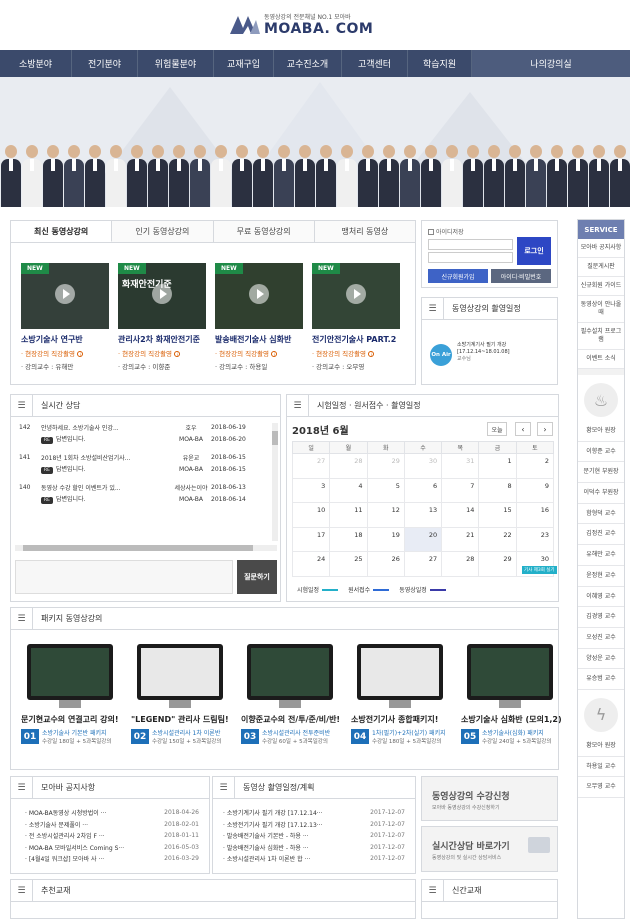  What do you see at coordinates (446, 231) in the screenshot?
I see `save-id-checkbox: 아이디저장` at bounding box center [446, 231].